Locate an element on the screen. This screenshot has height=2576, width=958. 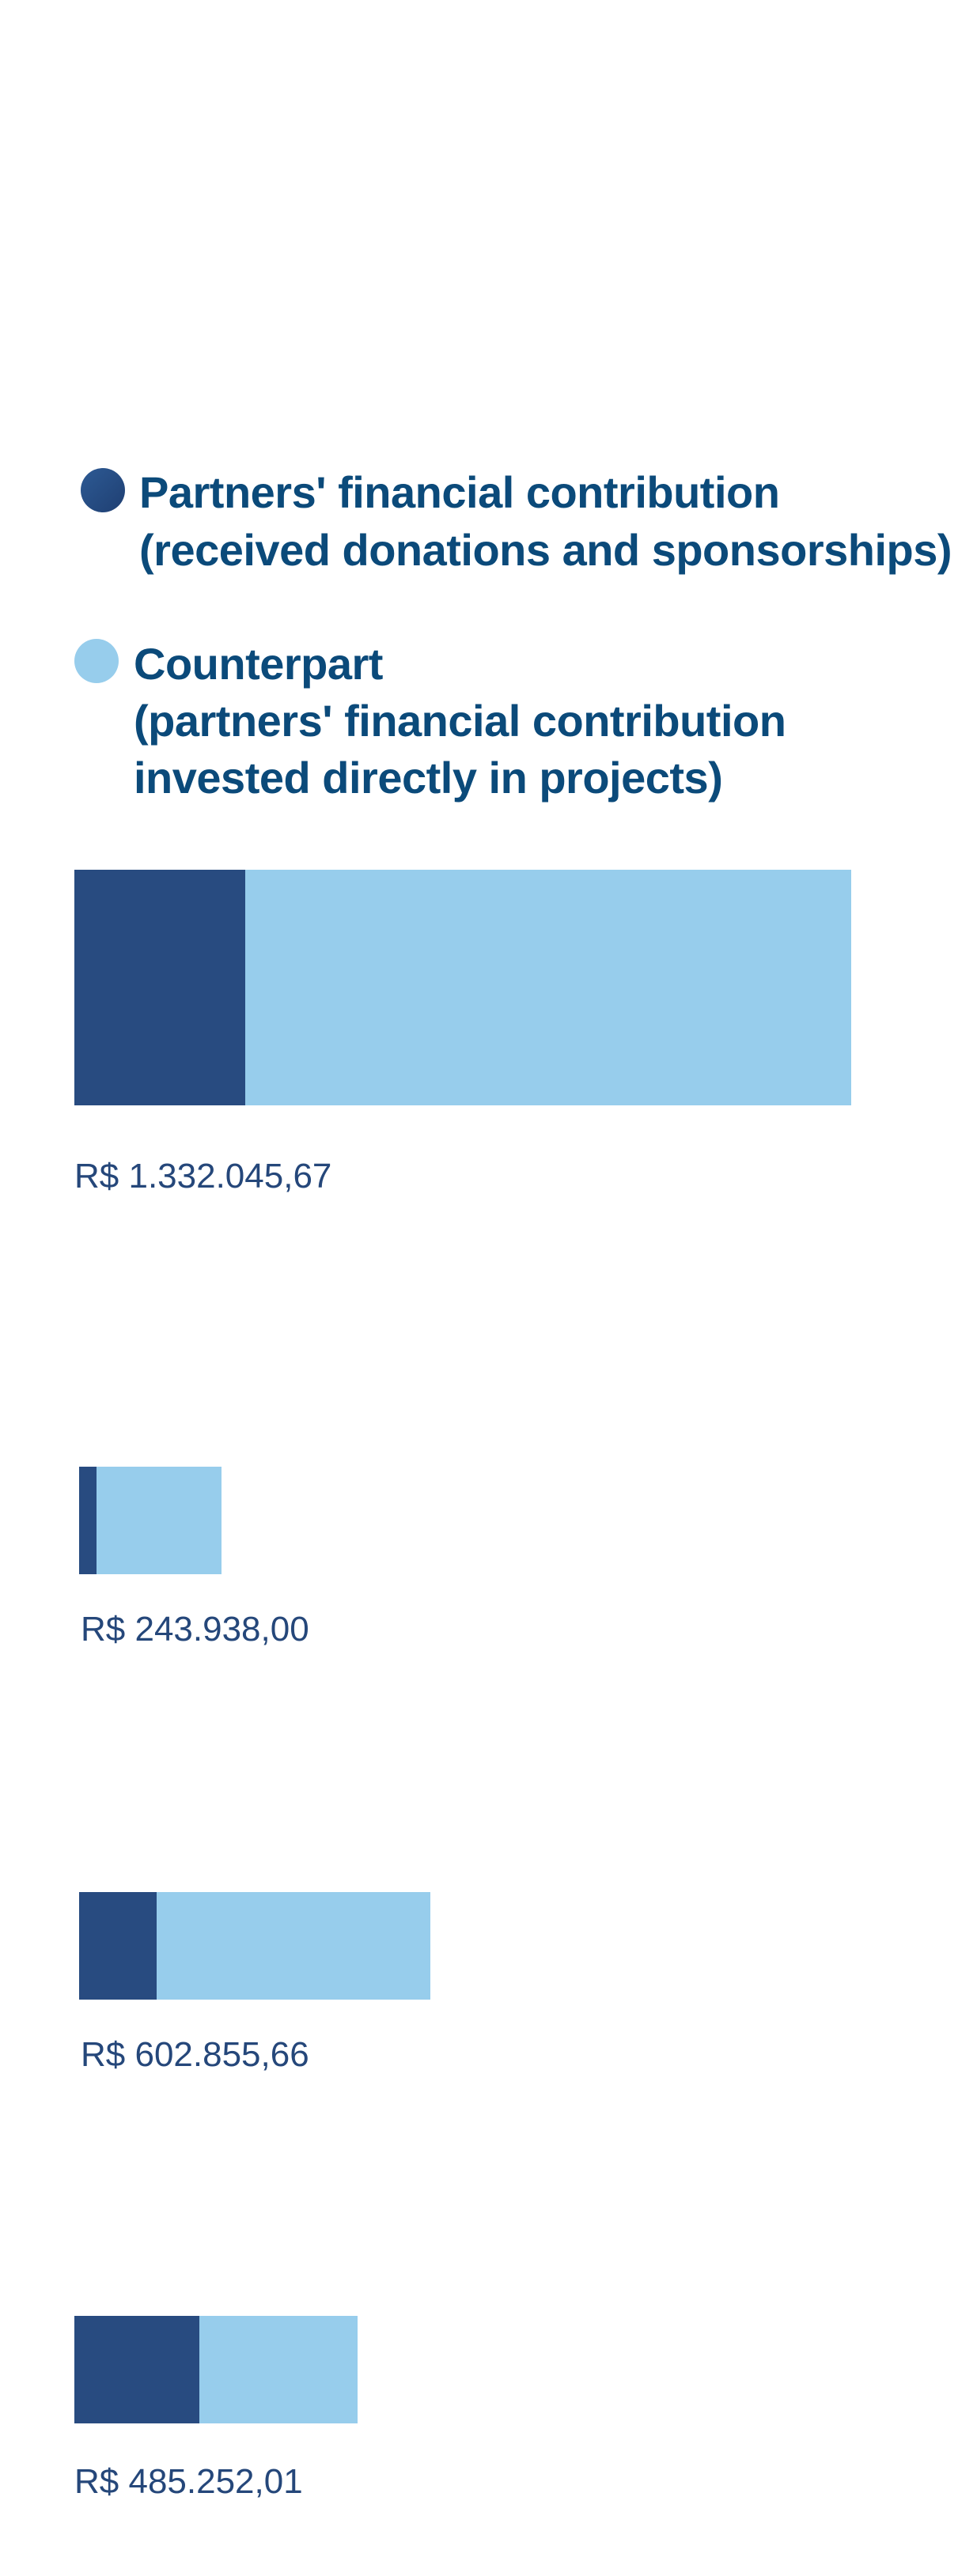
legend-dot-light-icon is located at coordinates (96, 661).